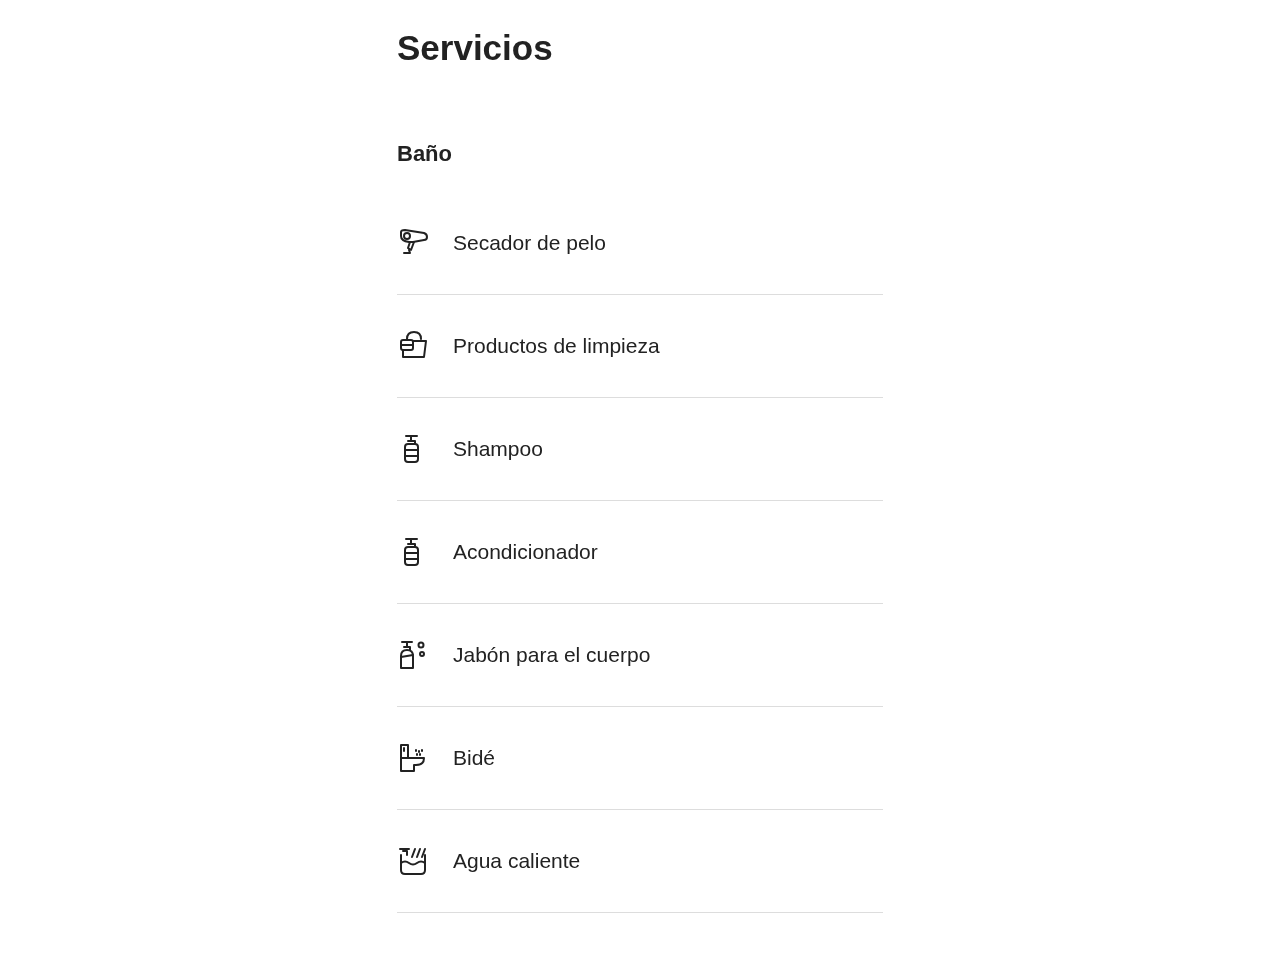 Image resolution: width=1280 pixels, height=960 pixels. I want to click on amenity-label: Productos de limpieza, so click(556, 346).